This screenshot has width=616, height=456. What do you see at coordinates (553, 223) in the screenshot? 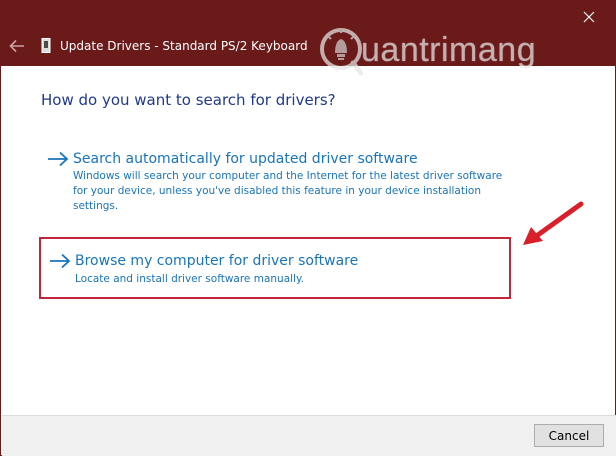
I see `annotation-arrow-icon` at bounding box center [553, 223].